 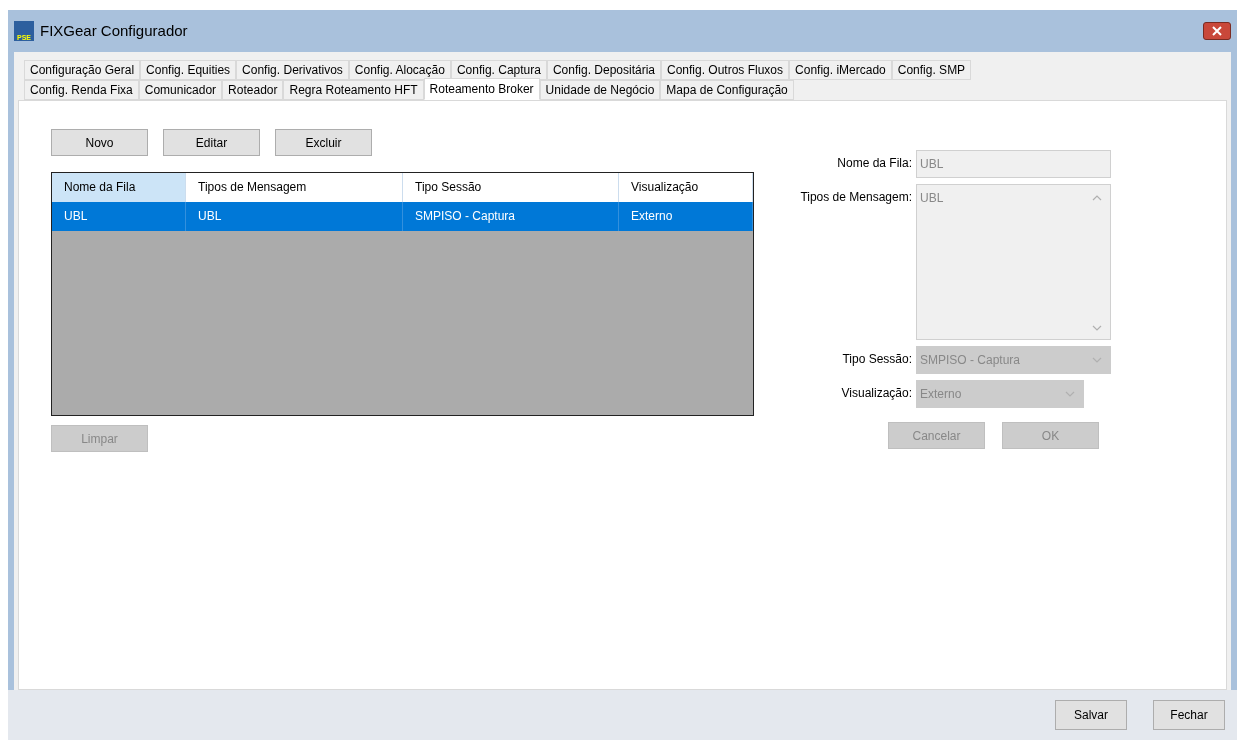 What do you see at coordinates (188, 70) in the screenshot?
I see `tab: Config. Equities` at bounding box center [188, 70].